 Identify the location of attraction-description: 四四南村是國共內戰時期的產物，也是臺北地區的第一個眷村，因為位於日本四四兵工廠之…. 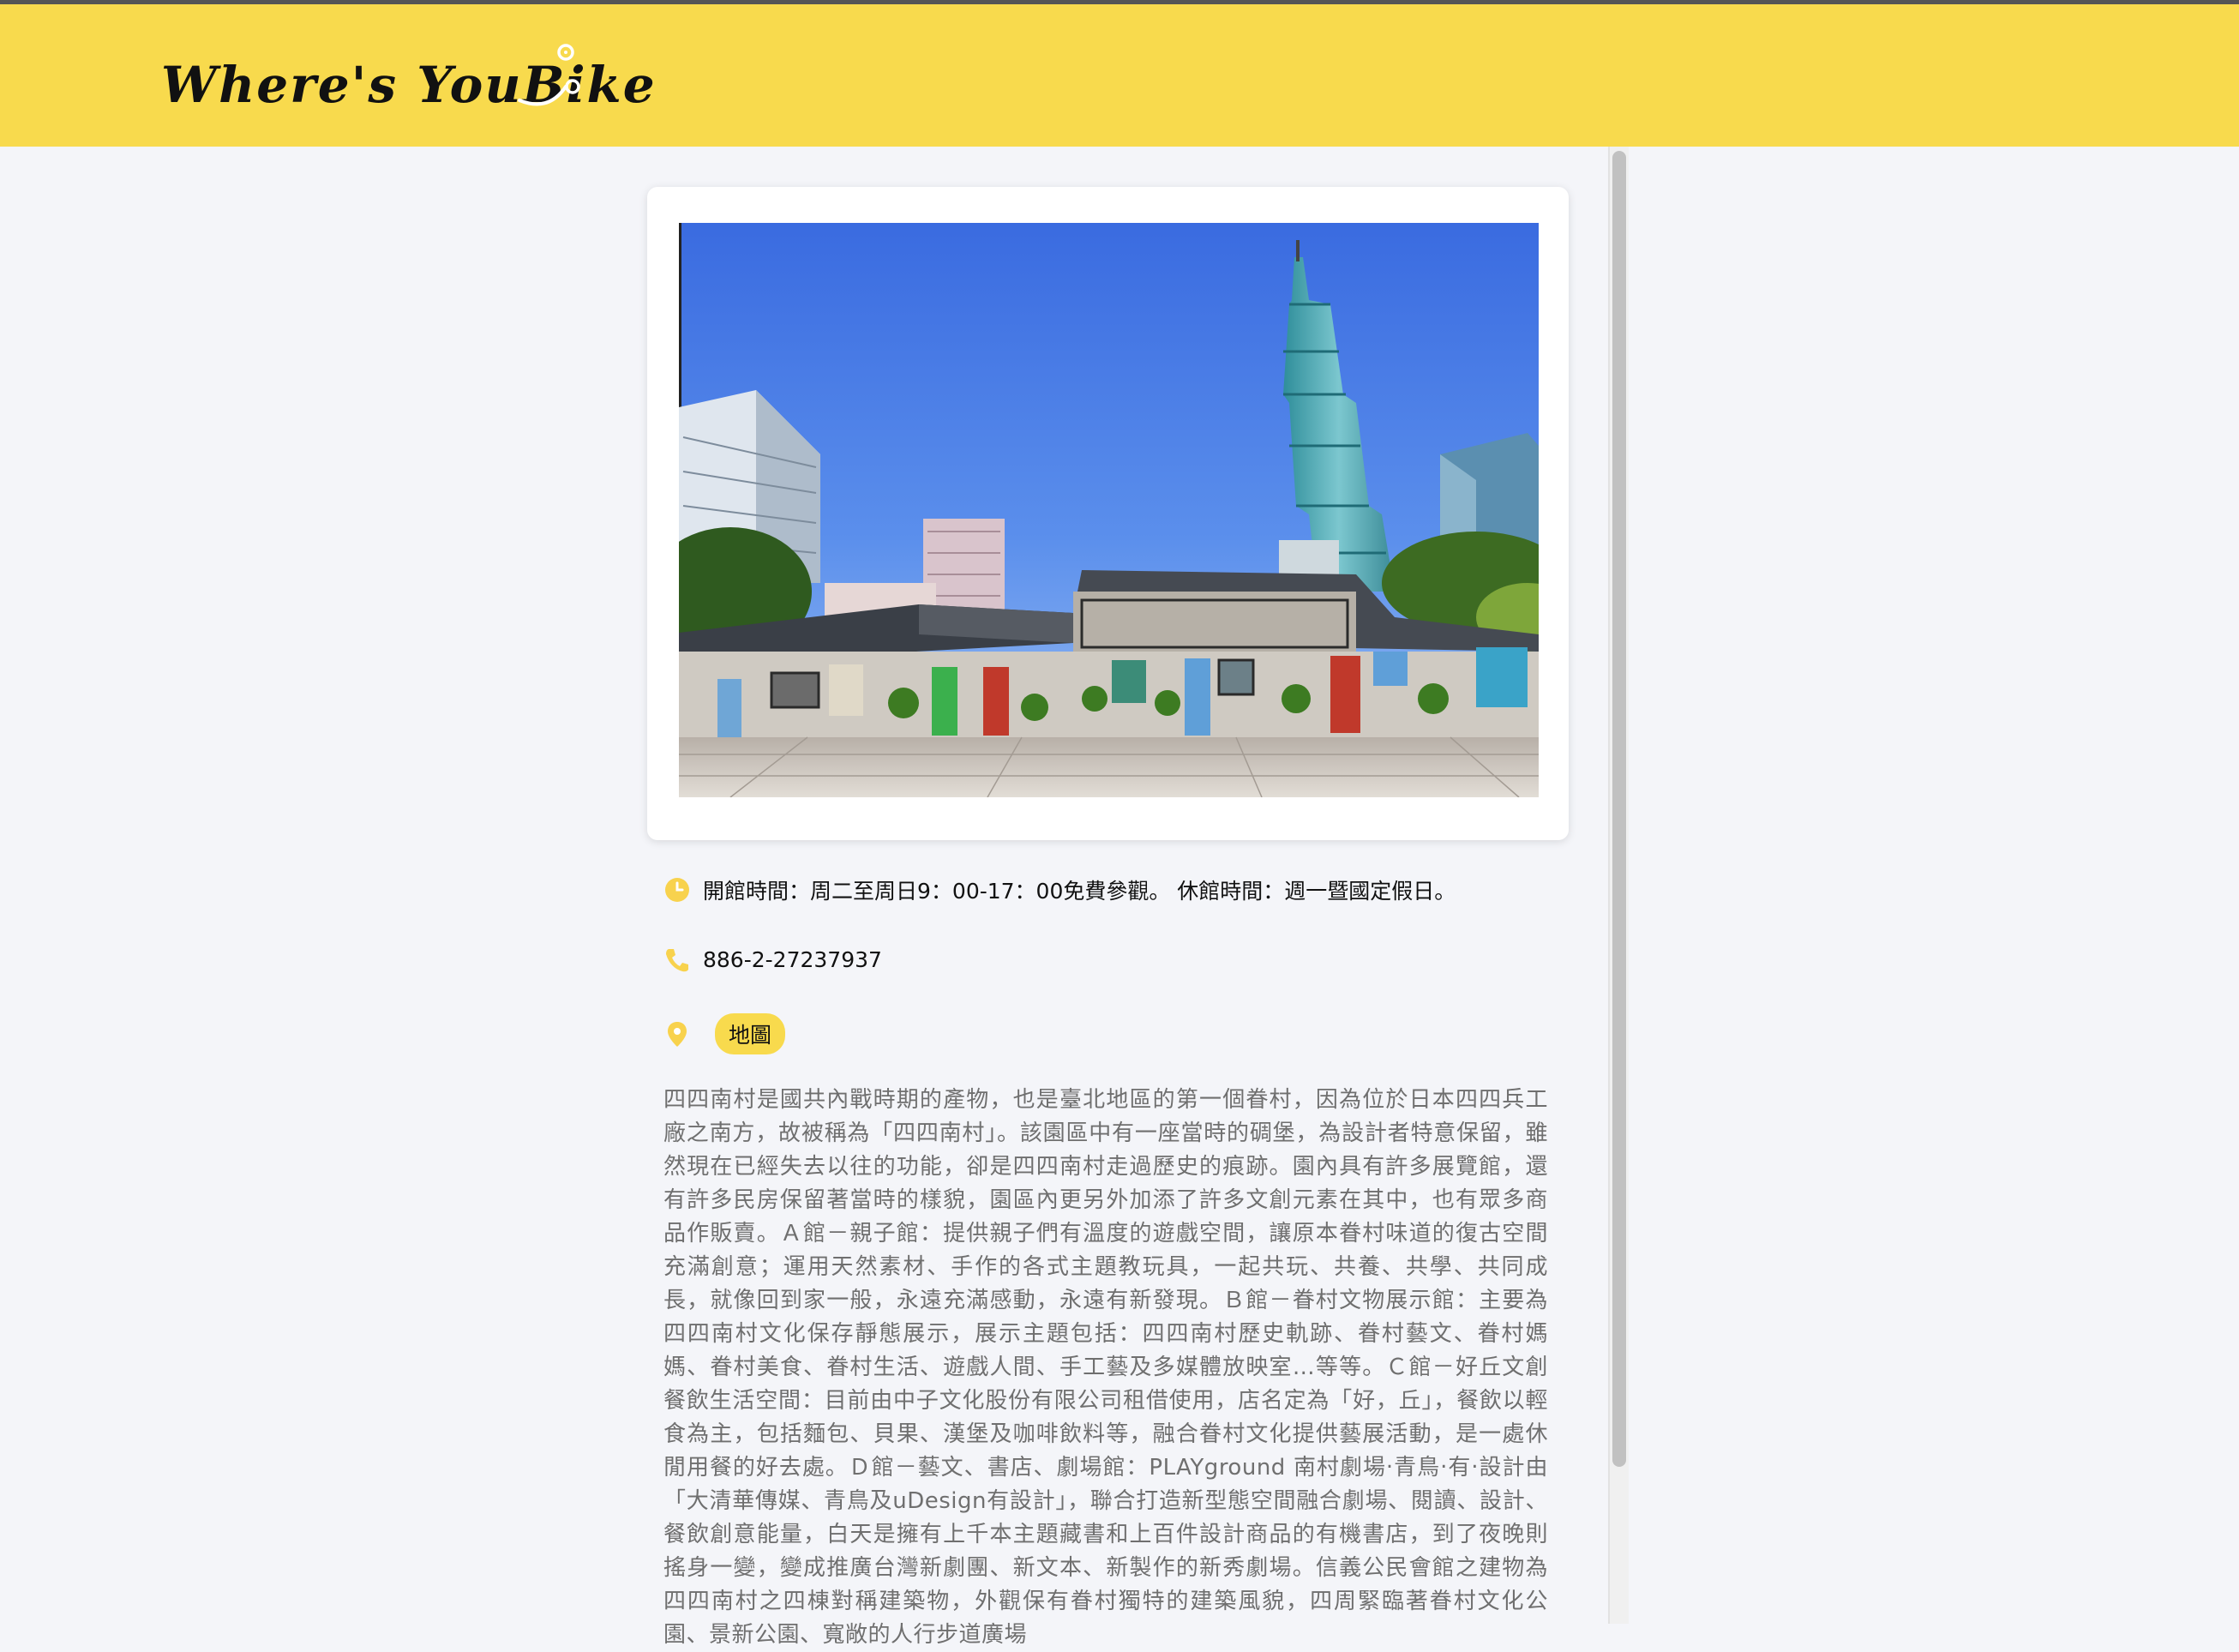
(1105, 1367).